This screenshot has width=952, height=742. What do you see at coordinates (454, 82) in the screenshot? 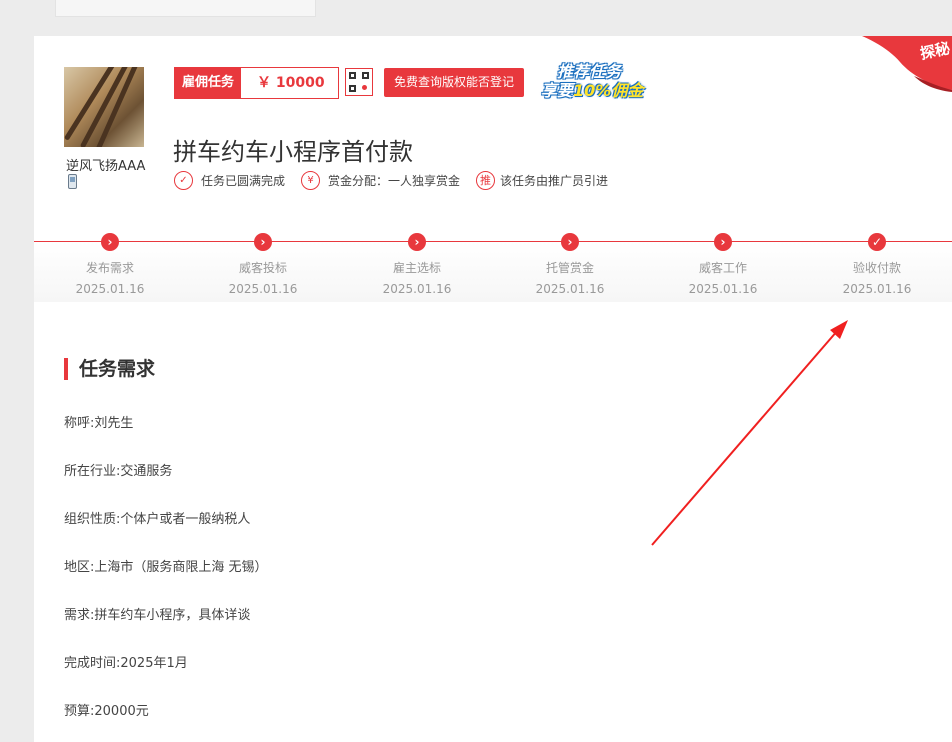
I see `copyright-check-button: 免费查询版权能否登记` at bounding box center [454, 82].